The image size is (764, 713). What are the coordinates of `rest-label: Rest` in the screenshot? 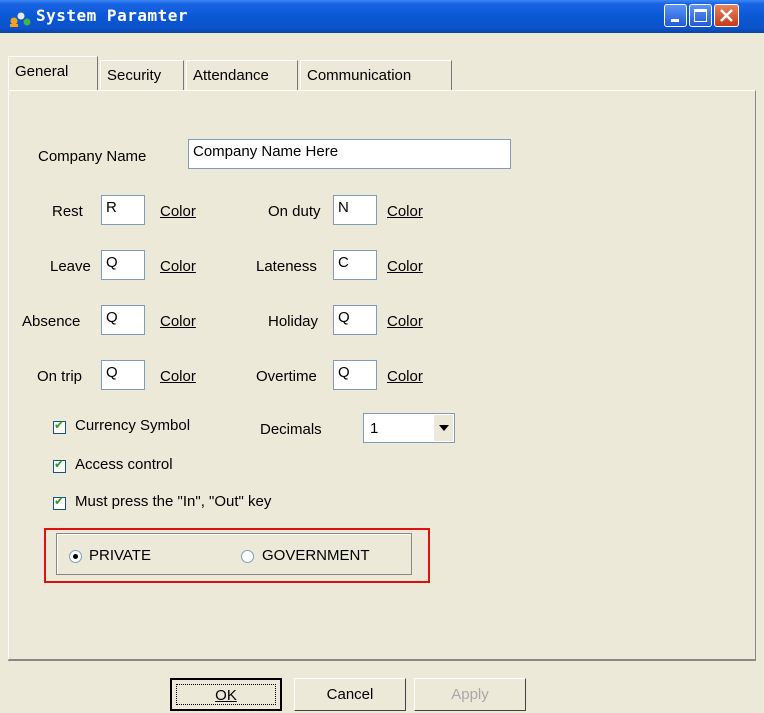 It's located at (67, 211).